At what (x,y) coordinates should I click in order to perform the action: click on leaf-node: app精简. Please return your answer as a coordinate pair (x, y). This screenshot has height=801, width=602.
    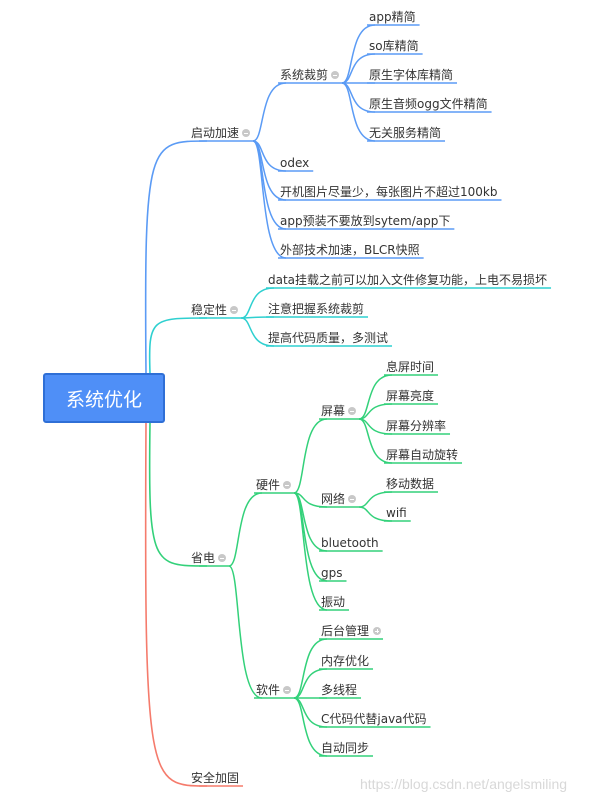
    Looking at the image, I should click on (392, 17).